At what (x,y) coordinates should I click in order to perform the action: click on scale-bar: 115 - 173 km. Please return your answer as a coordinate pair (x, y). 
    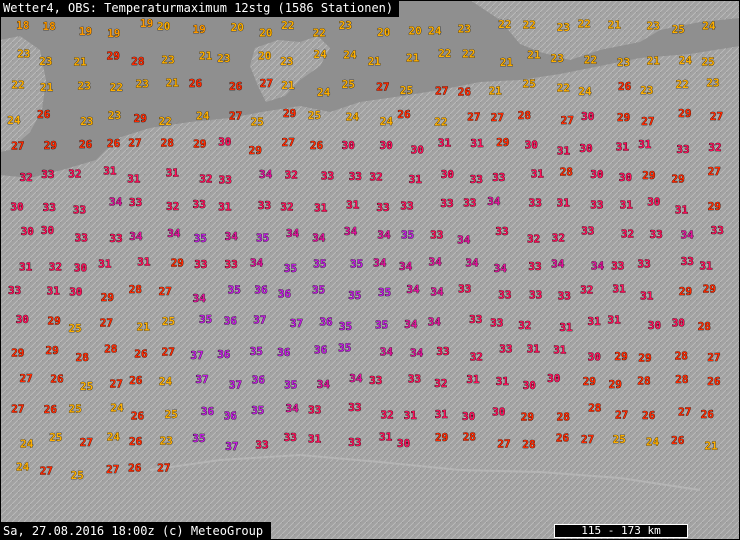
    Looking at the image, I should click on (621, 531).